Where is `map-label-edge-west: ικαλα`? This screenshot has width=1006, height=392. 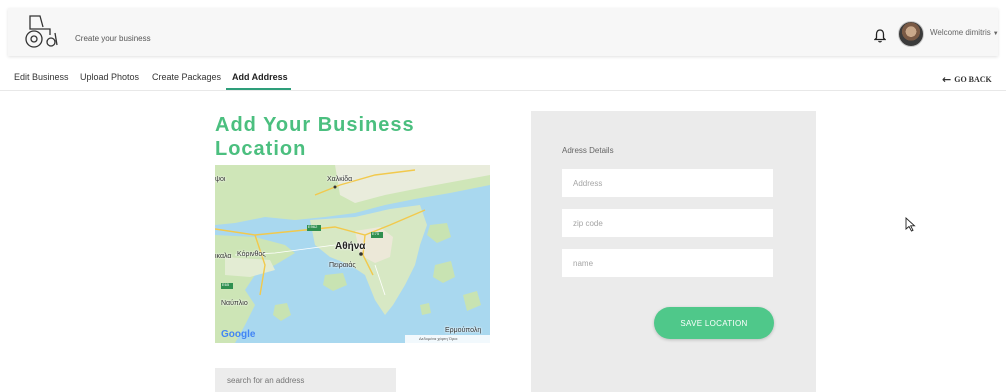 map-label-edge-west: ικαλα is located at coordinates (223, 256).